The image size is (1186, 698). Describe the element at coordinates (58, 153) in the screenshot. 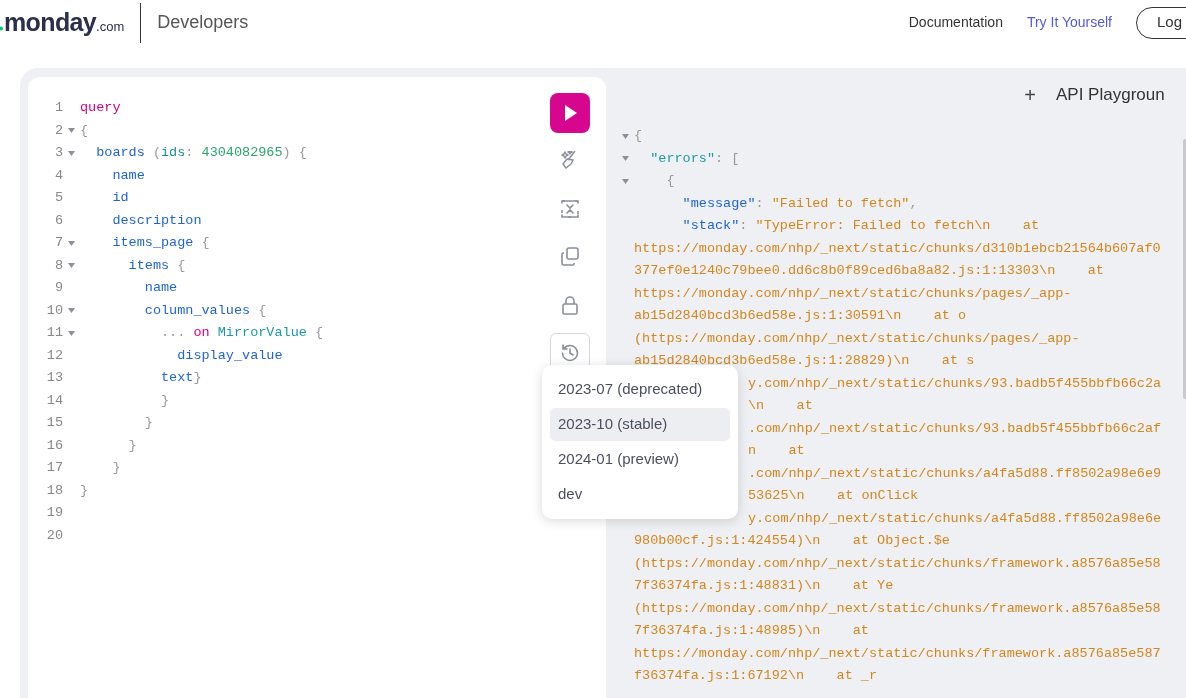

I see `line-number: 3` at that location.